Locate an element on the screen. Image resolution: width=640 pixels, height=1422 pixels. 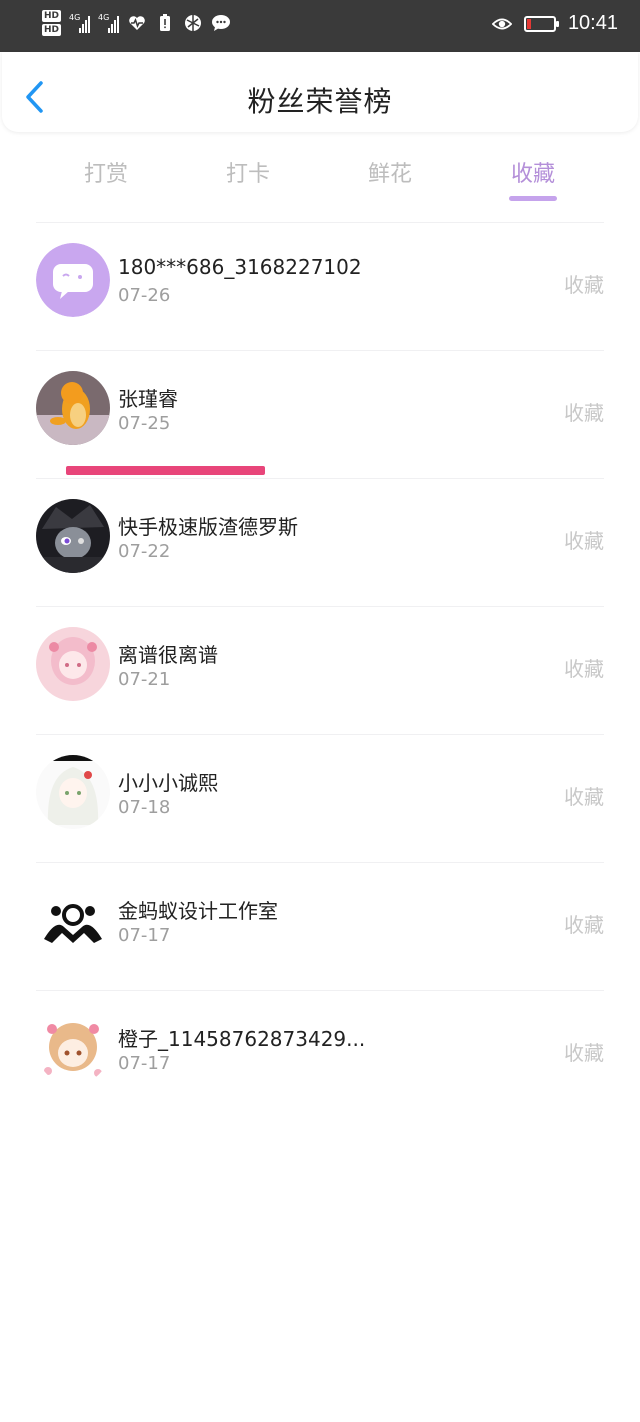
nav-header: 粉丝荣誉榜 is located at coordinates (320, 92).